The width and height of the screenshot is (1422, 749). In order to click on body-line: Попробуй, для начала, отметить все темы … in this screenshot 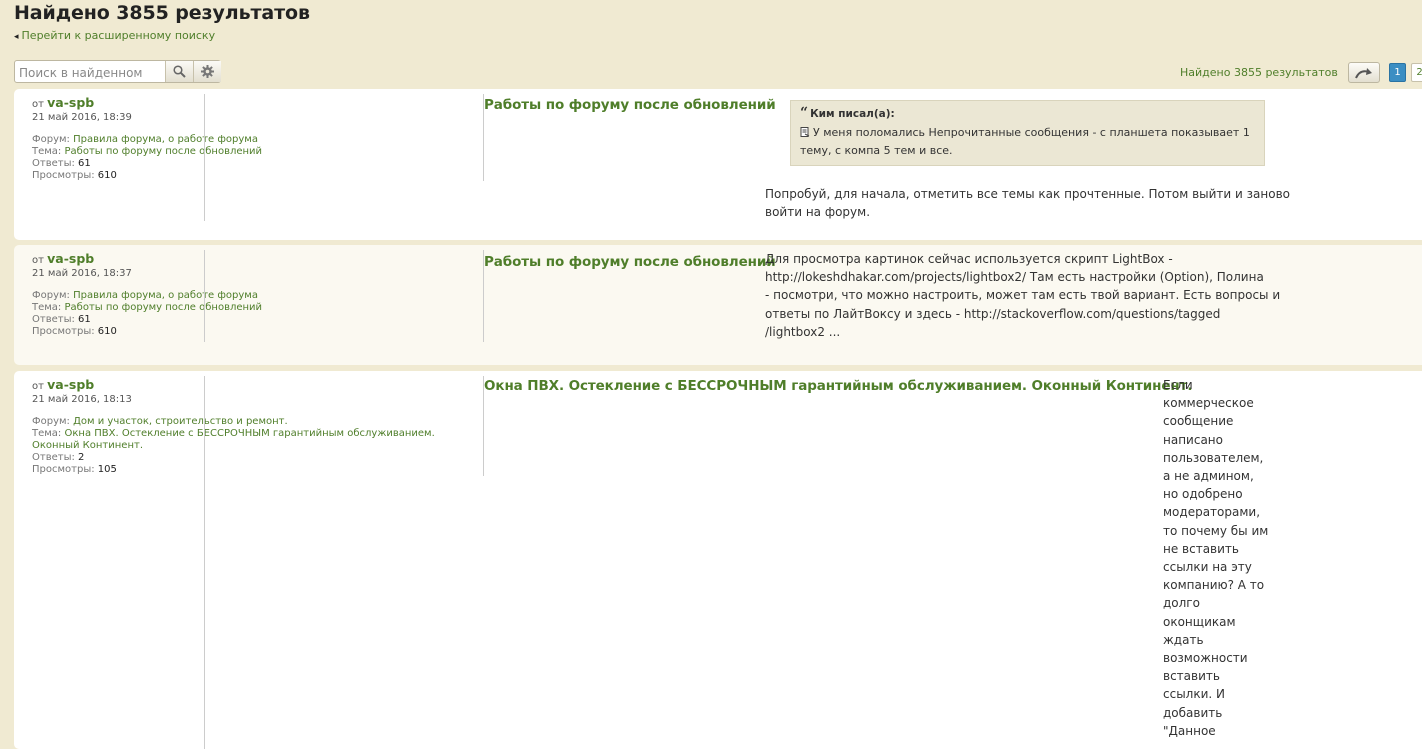, I will do `click(1027, 194)`.